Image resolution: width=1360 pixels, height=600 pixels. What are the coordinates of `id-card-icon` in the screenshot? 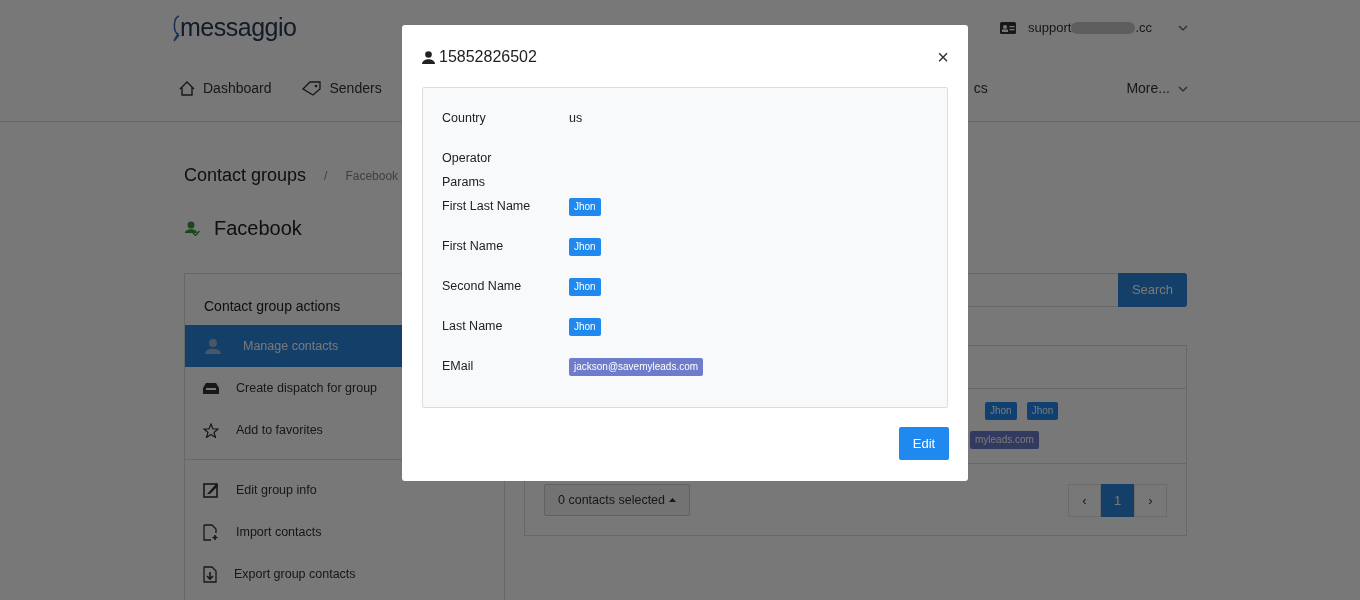 It's located at (1008, 27).